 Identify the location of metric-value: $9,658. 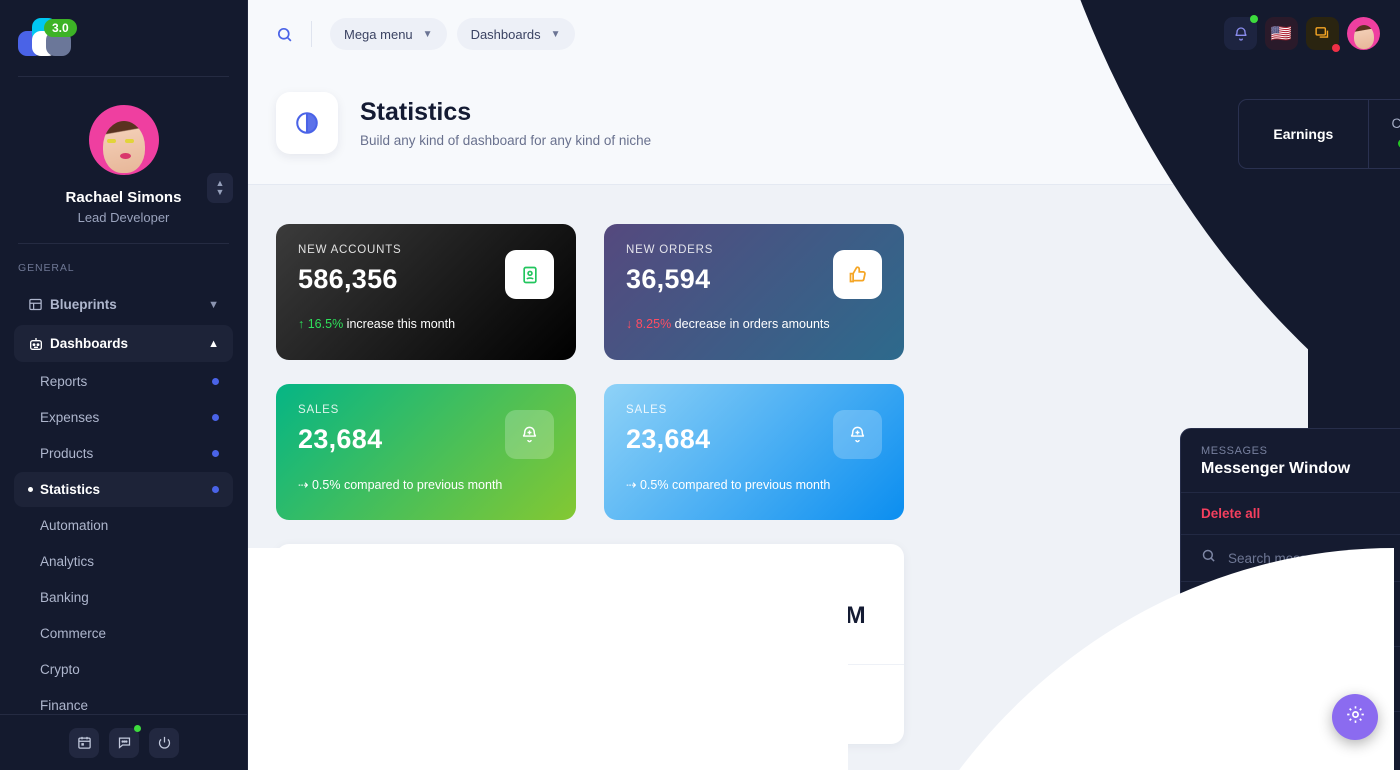
(354, 615).